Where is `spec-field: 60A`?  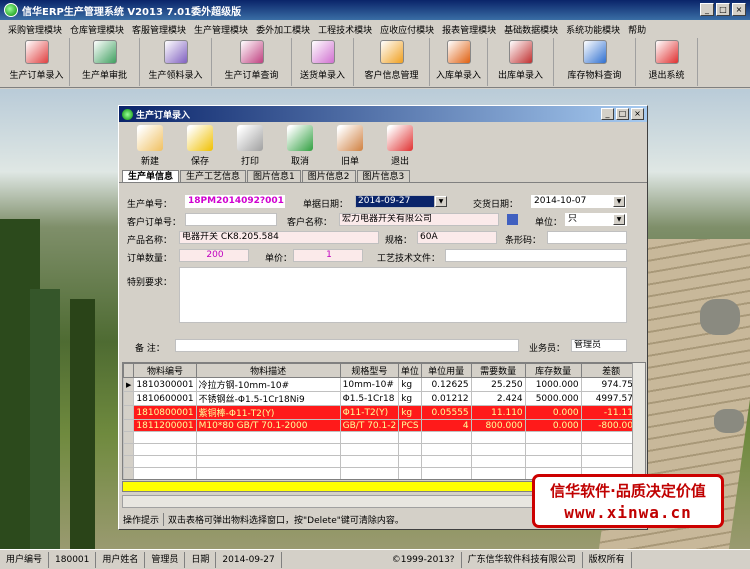
spec-field: 60A is located at coordinates (457, 237).